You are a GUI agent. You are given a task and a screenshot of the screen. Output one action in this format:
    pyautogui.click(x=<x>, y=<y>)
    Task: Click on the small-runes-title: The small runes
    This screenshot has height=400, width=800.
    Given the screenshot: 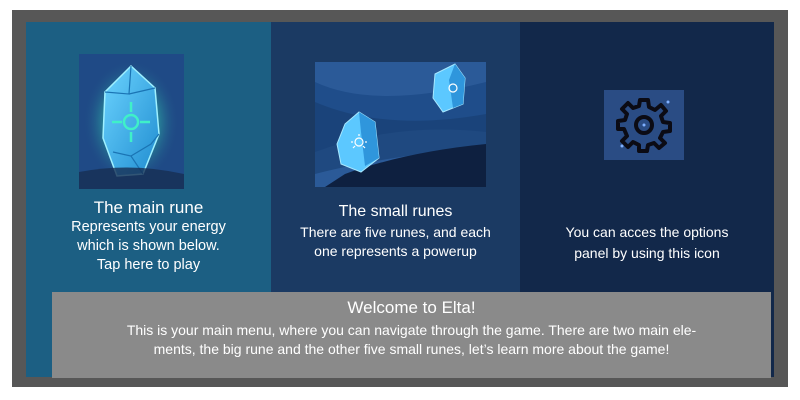 What is the action you would take?
    pyautogui.click(x=395, y=211)
    